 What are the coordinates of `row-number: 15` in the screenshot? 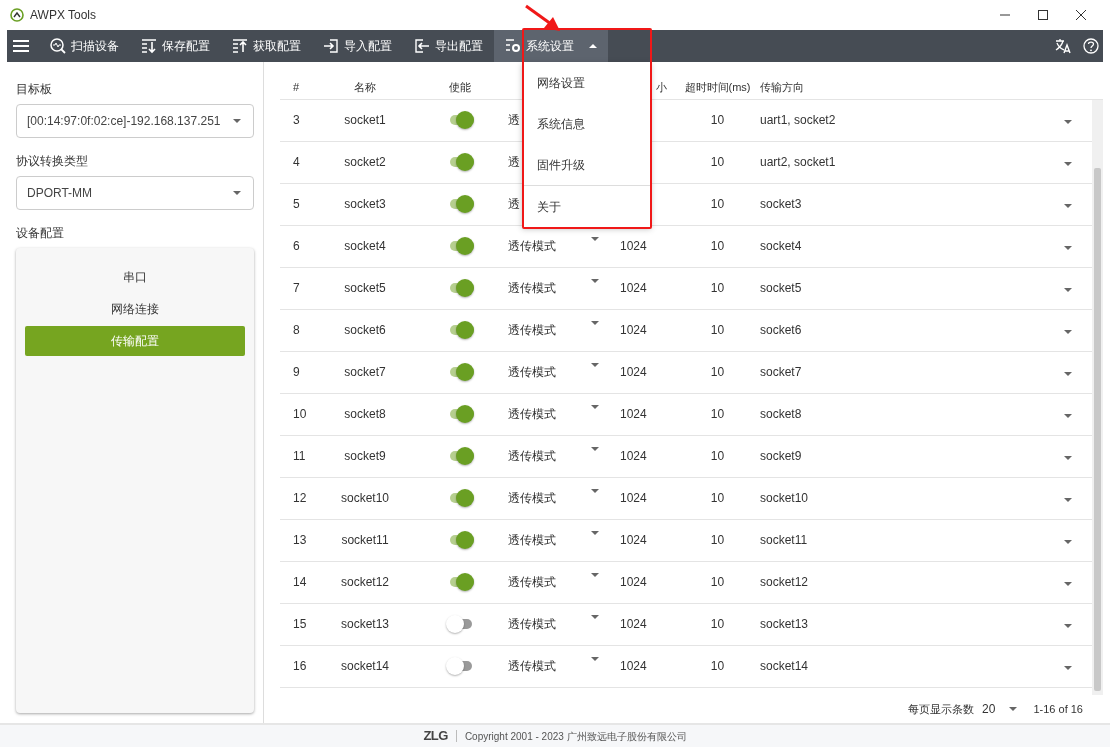 It's located at (300, 624).